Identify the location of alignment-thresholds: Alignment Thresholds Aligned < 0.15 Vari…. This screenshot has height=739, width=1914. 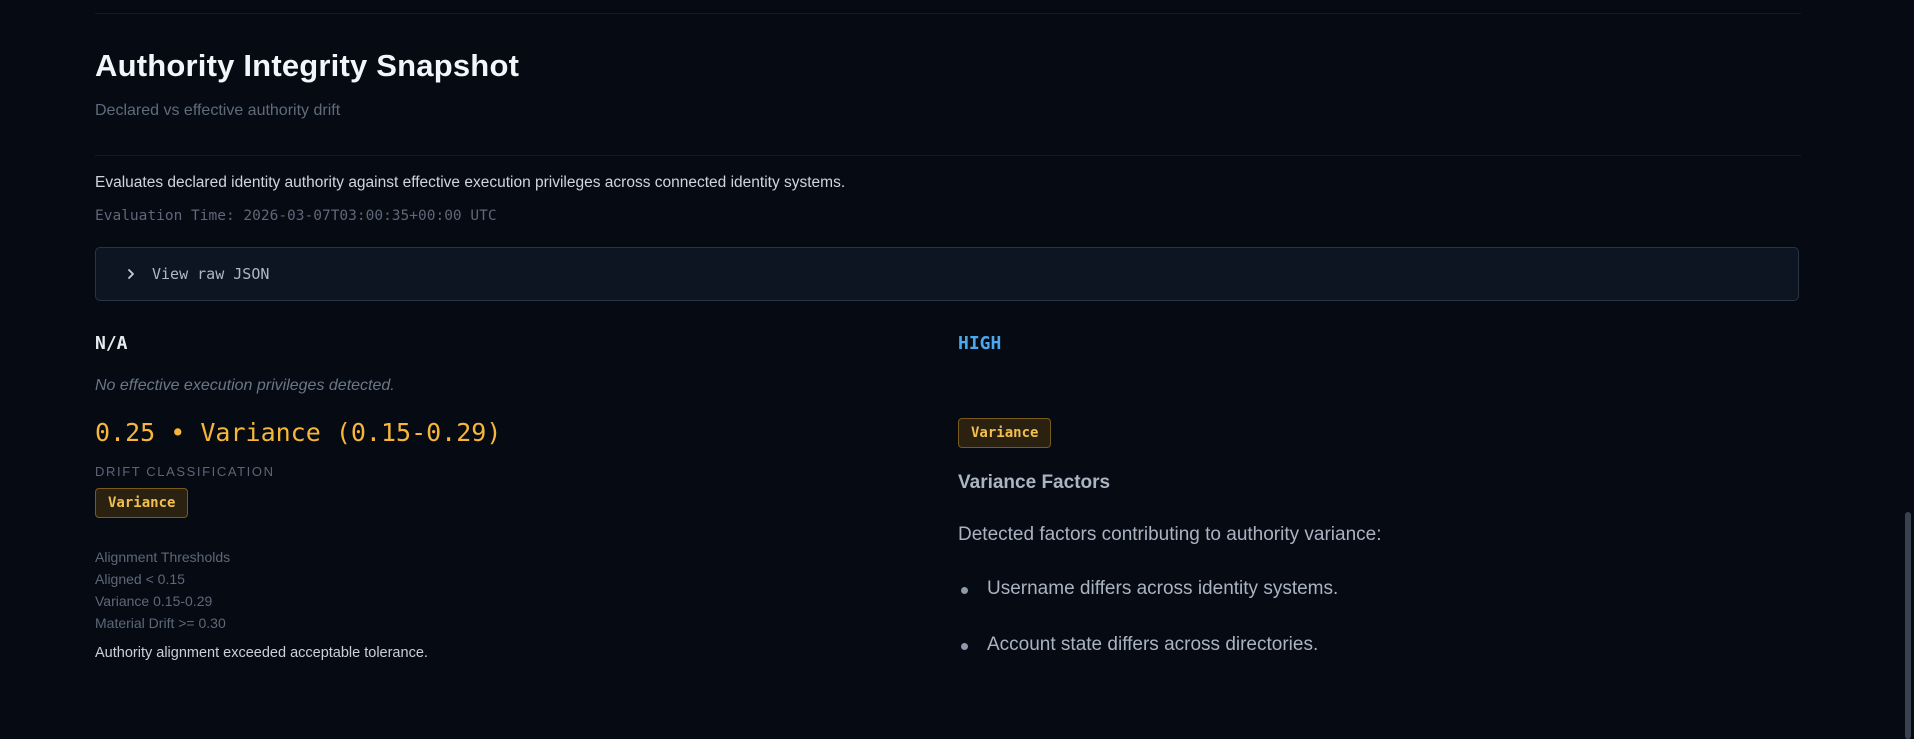
(162, 590).